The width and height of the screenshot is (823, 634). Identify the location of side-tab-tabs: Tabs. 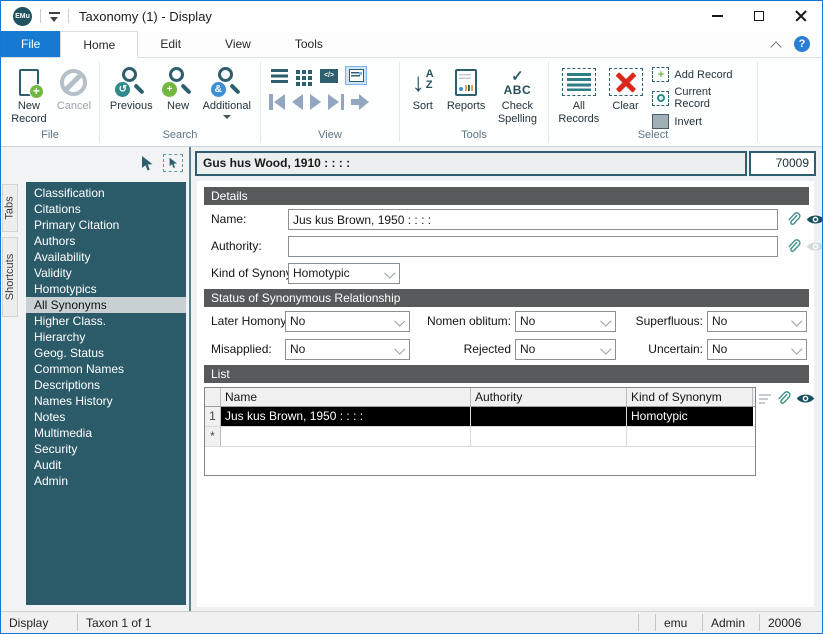
(10, 208).